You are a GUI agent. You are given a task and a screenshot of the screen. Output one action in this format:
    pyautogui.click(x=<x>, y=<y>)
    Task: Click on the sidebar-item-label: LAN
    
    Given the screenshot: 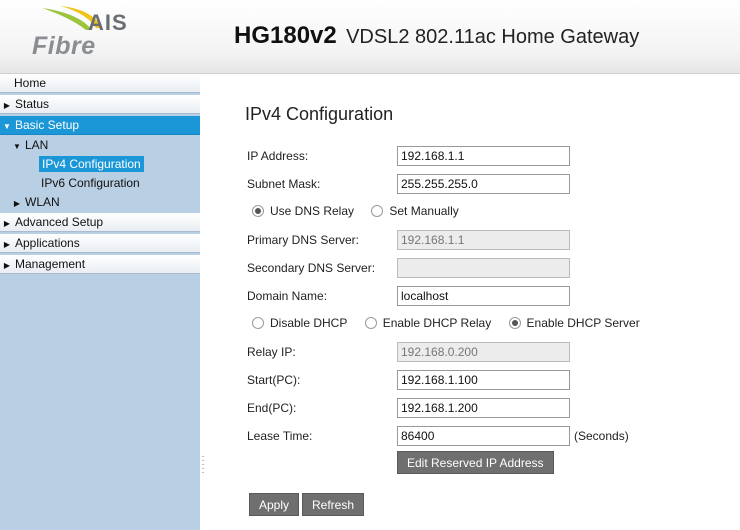 What is the action you would take?
    pyautogui.click(x=37, y=145)
    